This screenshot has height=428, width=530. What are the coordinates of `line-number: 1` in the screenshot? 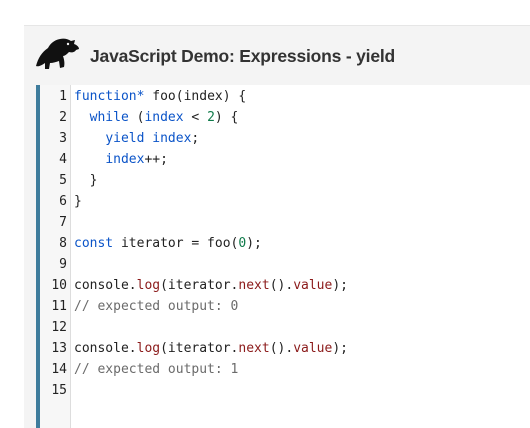 It's located at (63, 96).